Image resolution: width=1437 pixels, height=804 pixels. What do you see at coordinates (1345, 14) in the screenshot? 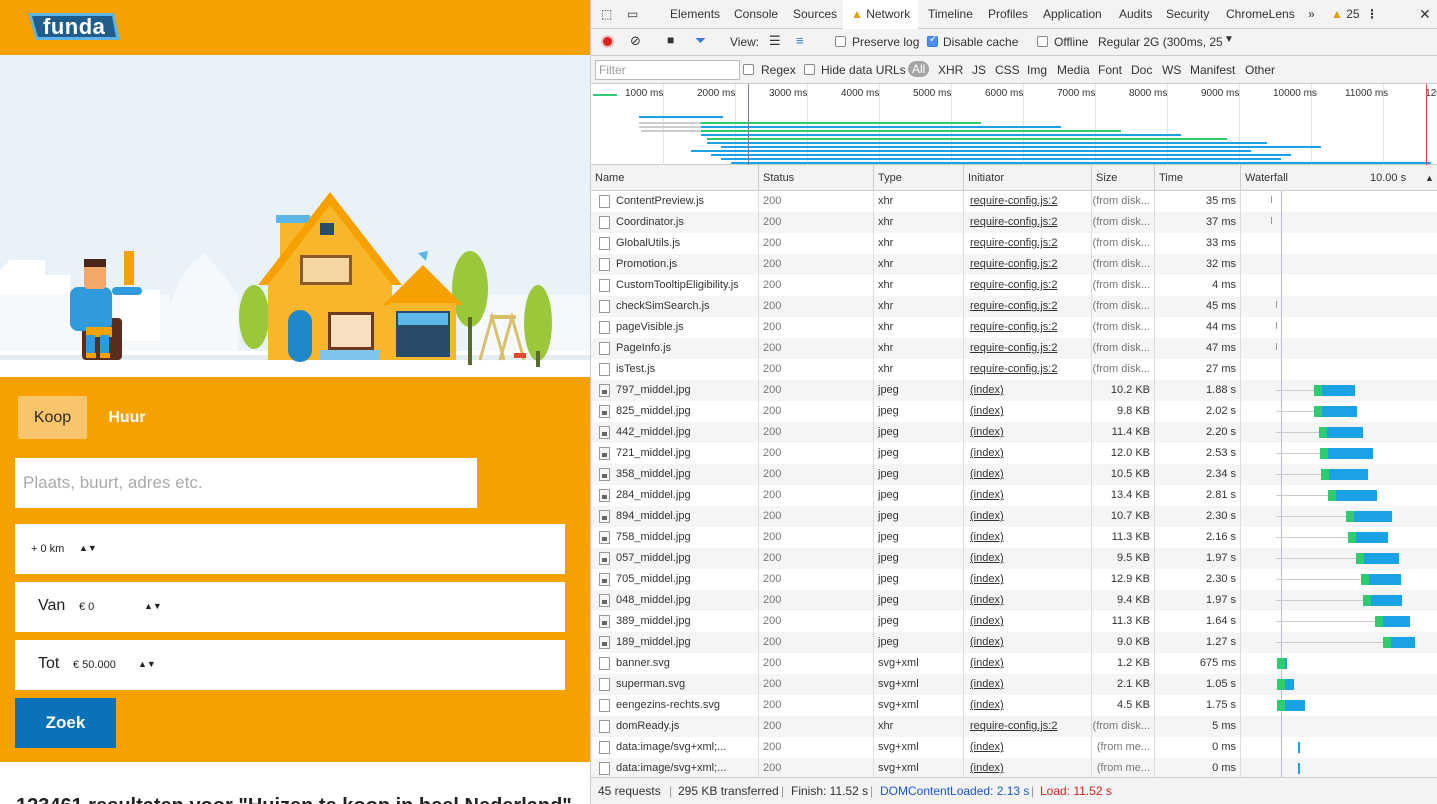
I see `warnings-counter: ▲ 25` at bounding box center [1345, 14].